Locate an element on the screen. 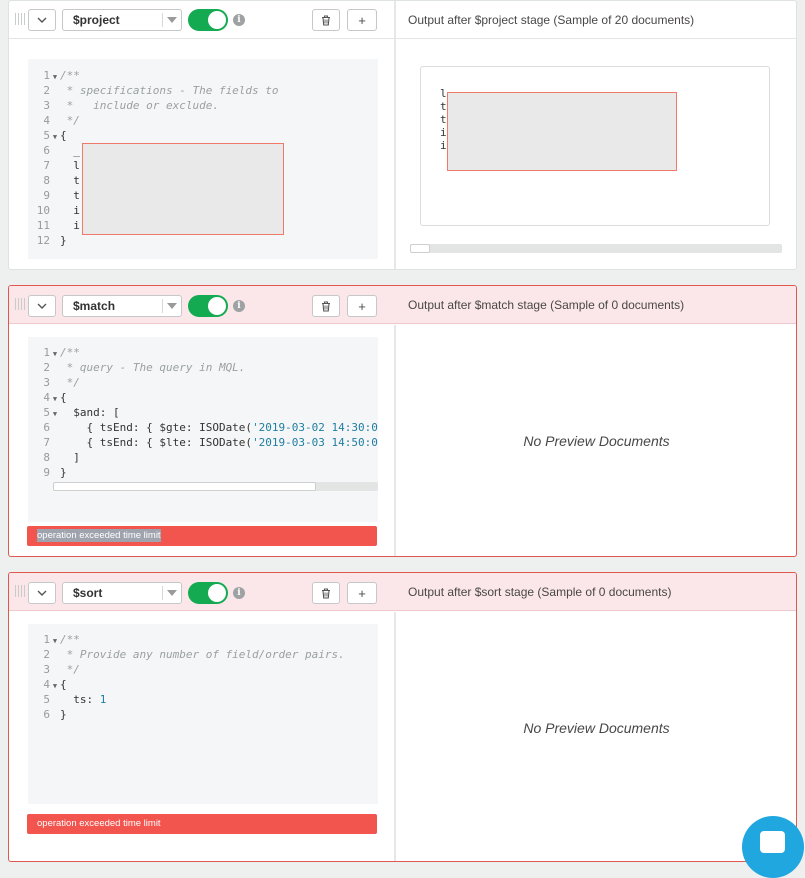  code-token: * include or exclude. is located at coordinates (139, 105).